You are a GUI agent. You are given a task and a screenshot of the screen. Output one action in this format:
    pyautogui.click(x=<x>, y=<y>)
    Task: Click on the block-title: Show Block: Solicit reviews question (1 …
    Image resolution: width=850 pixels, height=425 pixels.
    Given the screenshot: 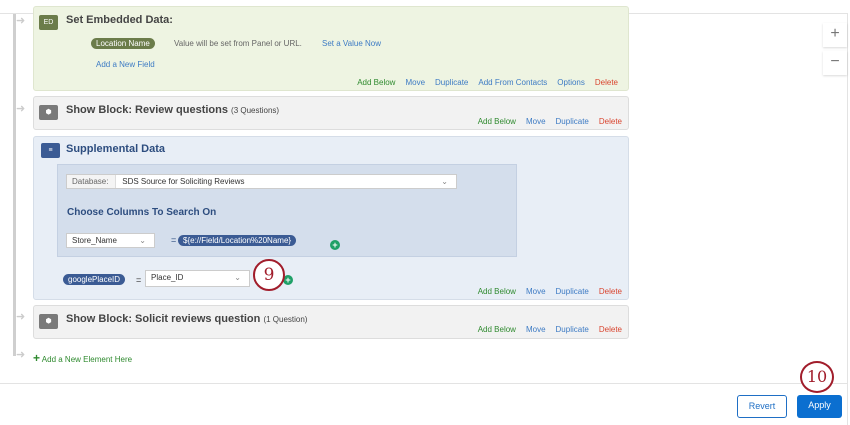 What is the action you would take?
    pyautogui.click(x=187, y=319)
    